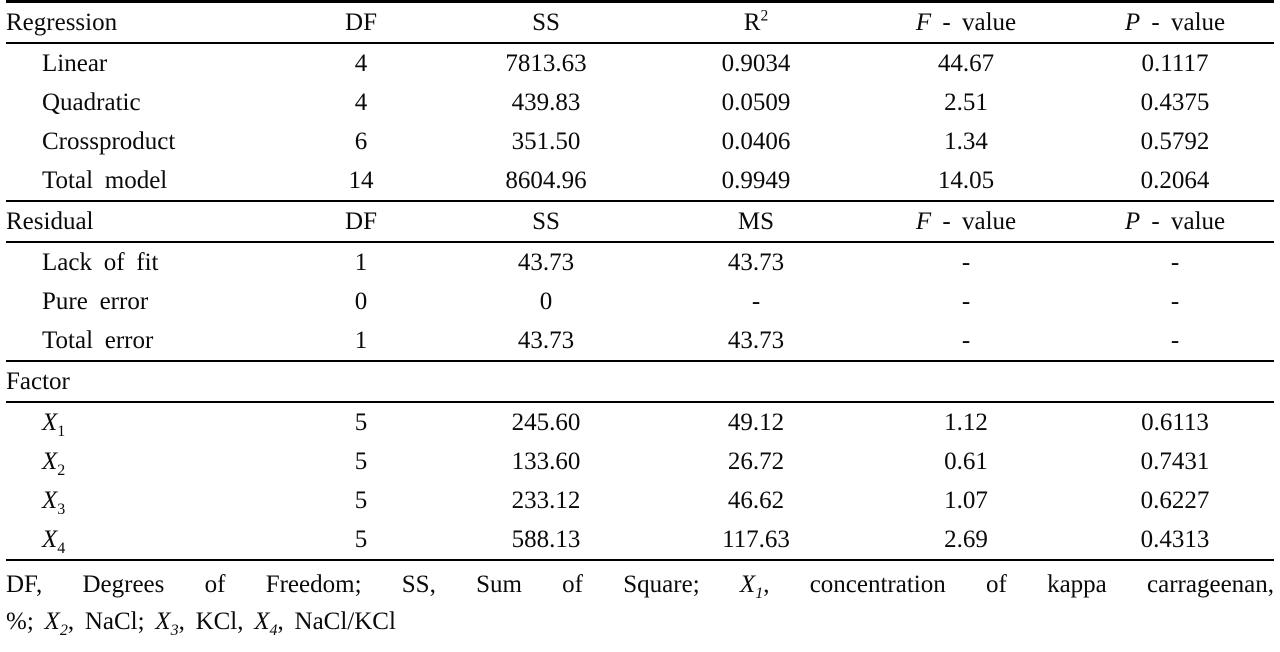 Image resolution: width=1280 pixels, height=652 pixels. I want to click on cell-ss: 245.60, so click(546, 422).